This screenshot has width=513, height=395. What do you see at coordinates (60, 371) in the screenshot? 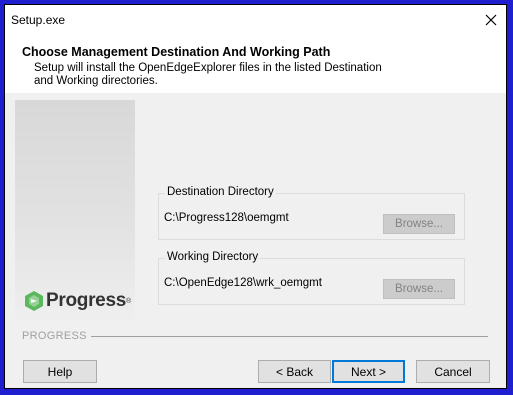
I see `help-button: Help` at bounding box center [60, 371].